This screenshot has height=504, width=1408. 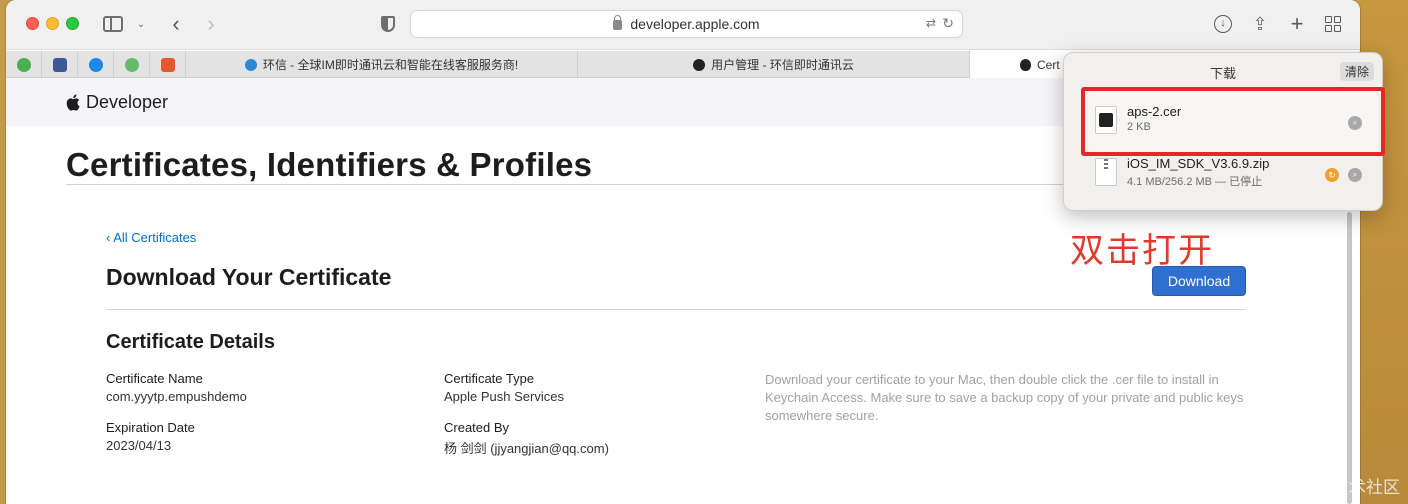 What do you see at coordinates (1356, 71) in the screenshot?
I see `clear-downloads-button: 清除` at bounding box center [1356, 71].